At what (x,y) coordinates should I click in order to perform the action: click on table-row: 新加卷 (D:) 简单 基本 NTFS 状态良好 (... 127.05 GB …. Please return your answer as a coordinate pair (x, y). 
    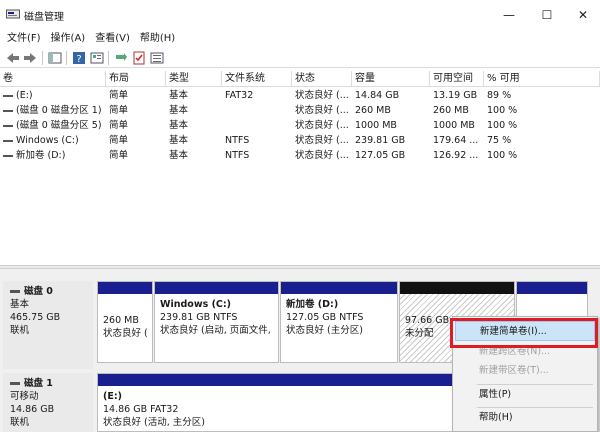
    Looking at the image, I should click on (300, 155).